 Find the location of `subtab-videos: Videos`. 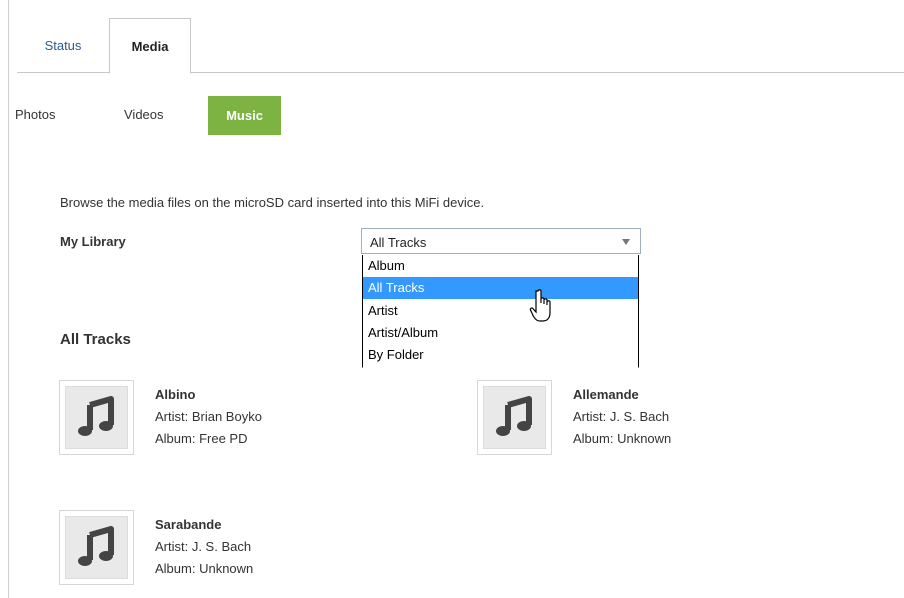

subtab-videos: Videos is located at coordinates (154, 115).